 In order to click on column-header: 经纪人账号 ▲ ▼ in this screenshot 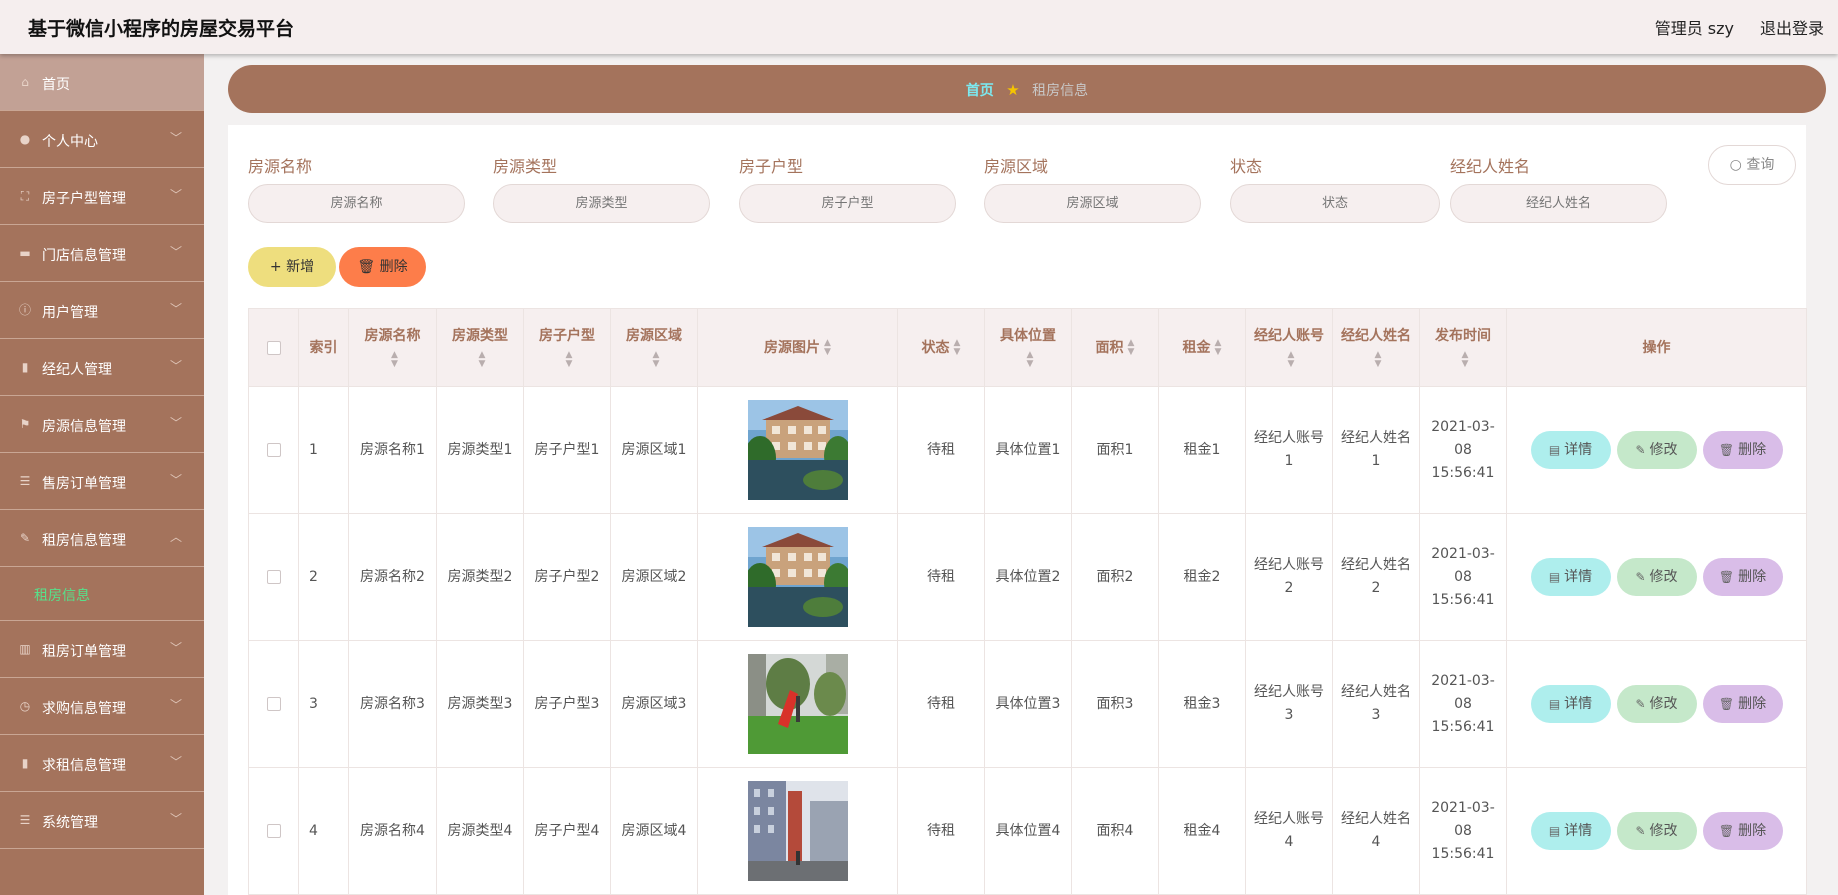, I will do `click(1289, 347)`.